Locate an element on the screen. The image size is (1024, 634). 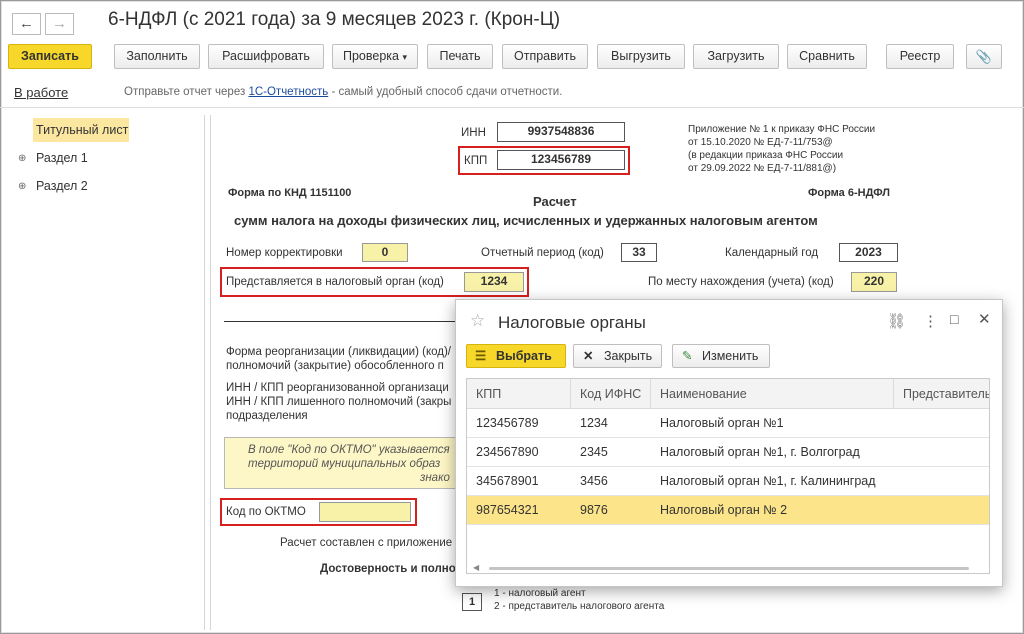
signer-option-2: 2 - представитель налогового агента is located at coordinates (579, 606).